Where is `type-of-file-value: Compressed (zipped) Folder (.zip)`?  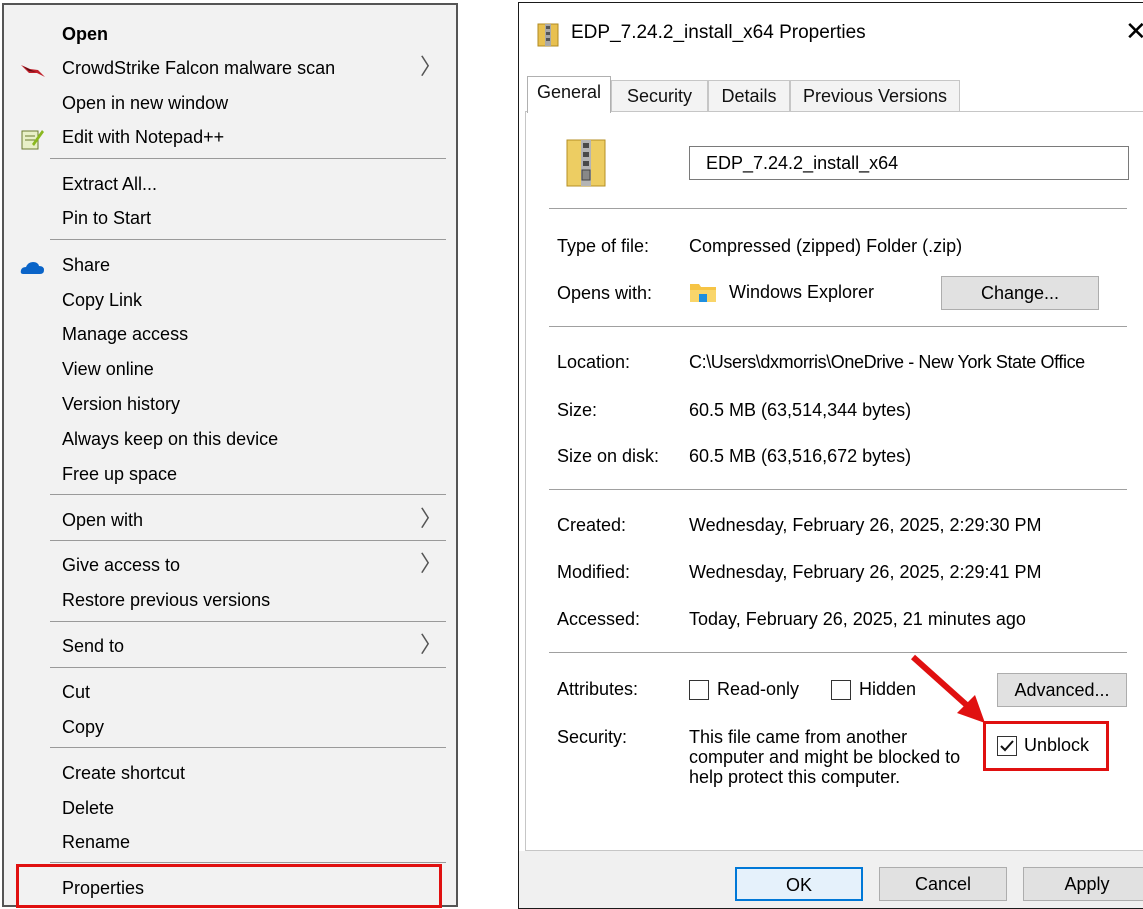 type-of-file-value: Compressed (zipped) Folder (.zip) is located at coordinates (826, 246).